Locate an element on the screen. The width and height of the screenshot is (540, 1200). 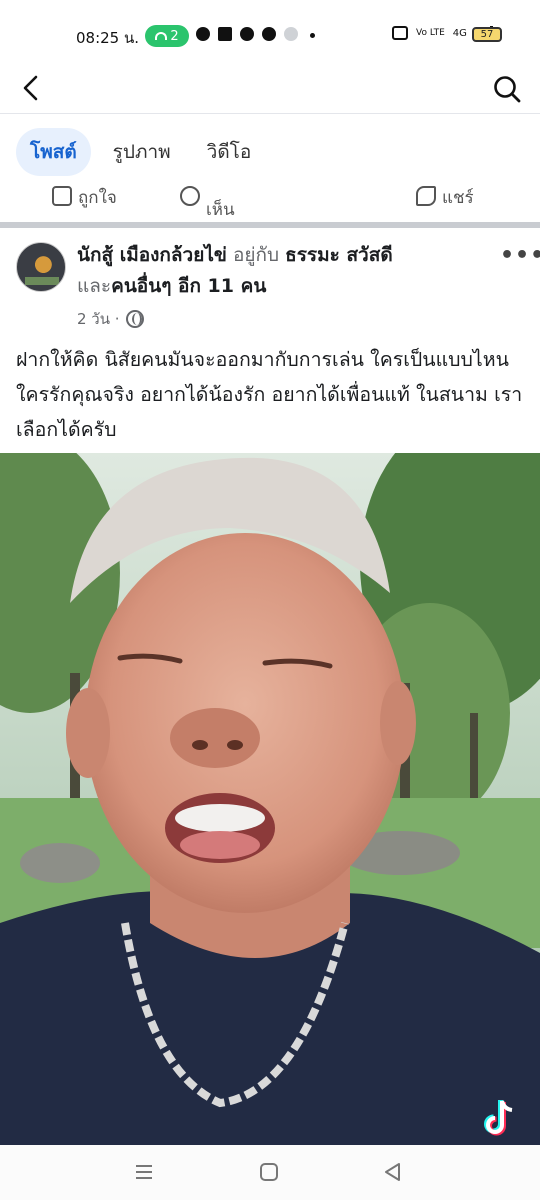
share-icon is located at coordinates (426, 196).